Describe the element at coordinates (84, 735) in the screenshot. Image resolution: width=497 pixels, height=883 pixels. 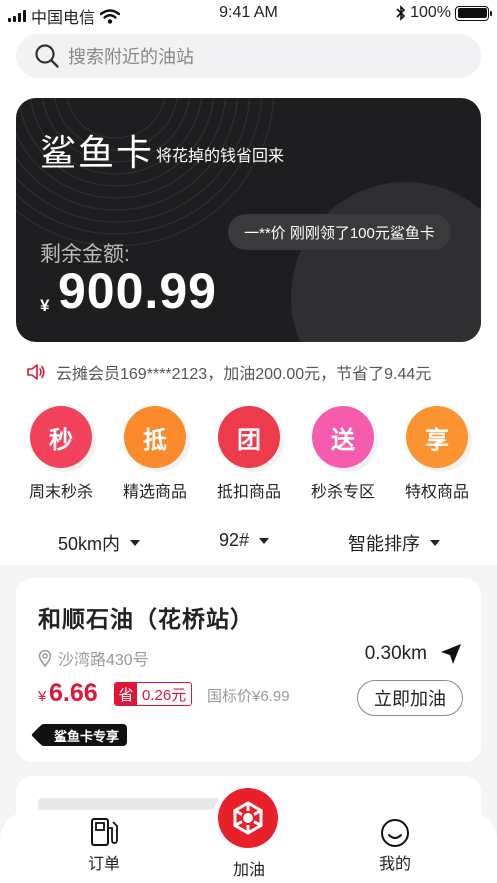
I see `exclusive-tag: 鲨鱼卡专享` at that location.